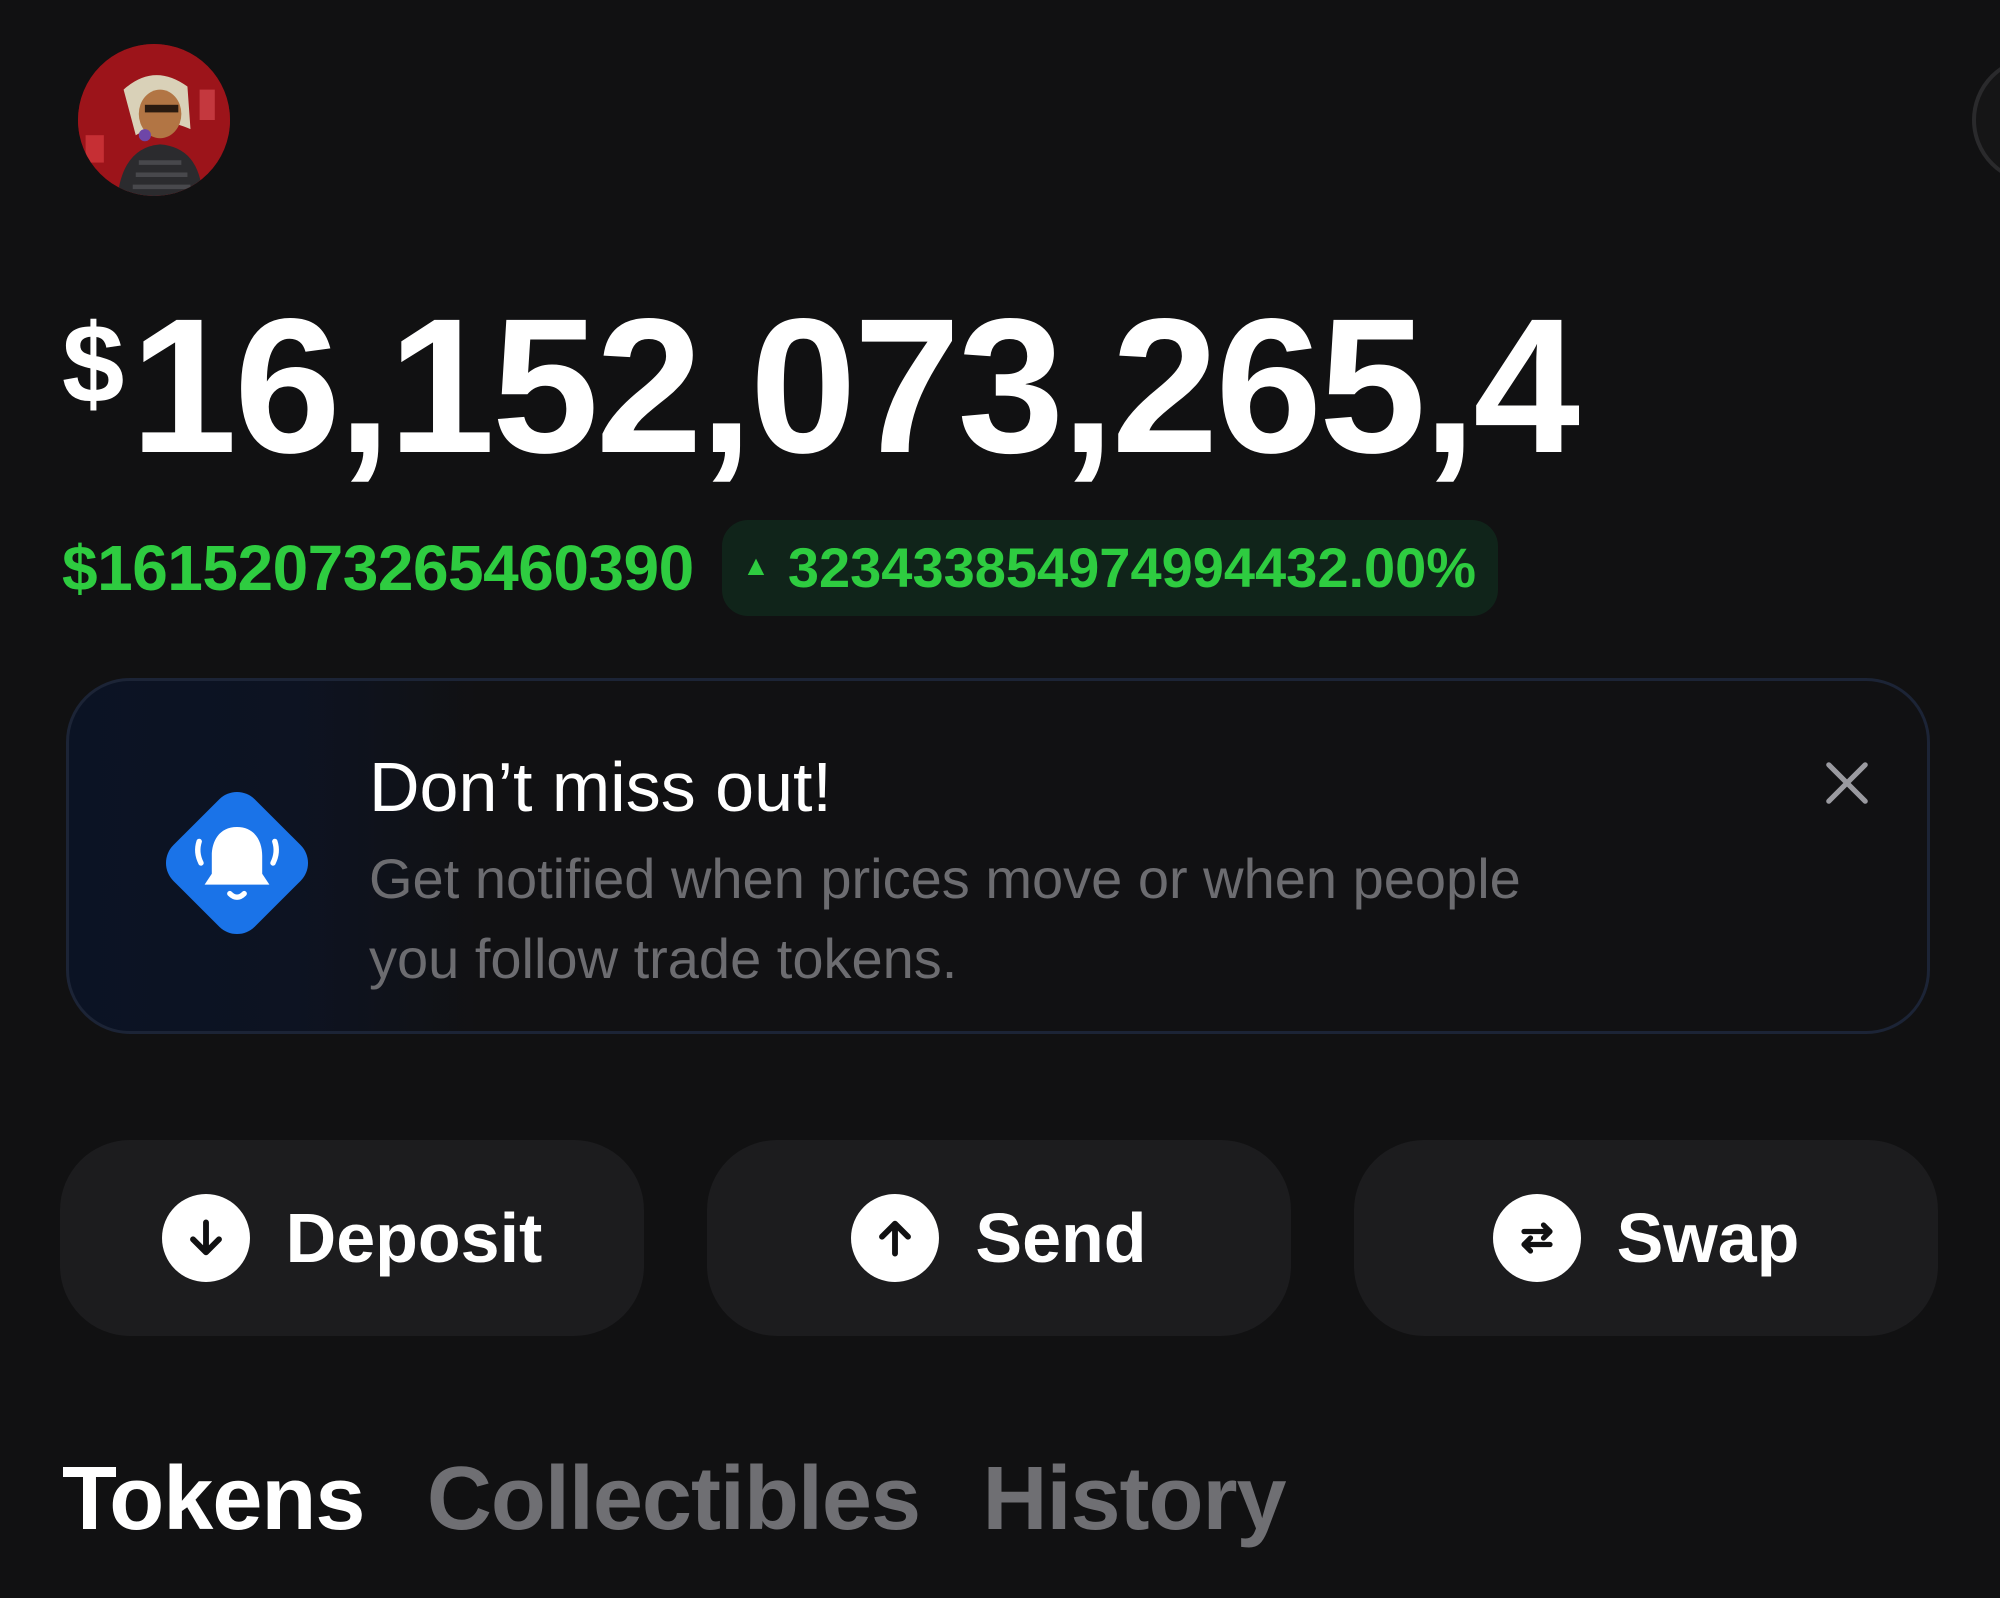 The image size is (2000, 1598). What do you see at coordinates (1536, 1238) in the screenshot?
I see `swap-arrows-icon` at bounding box center [1536, 1238].